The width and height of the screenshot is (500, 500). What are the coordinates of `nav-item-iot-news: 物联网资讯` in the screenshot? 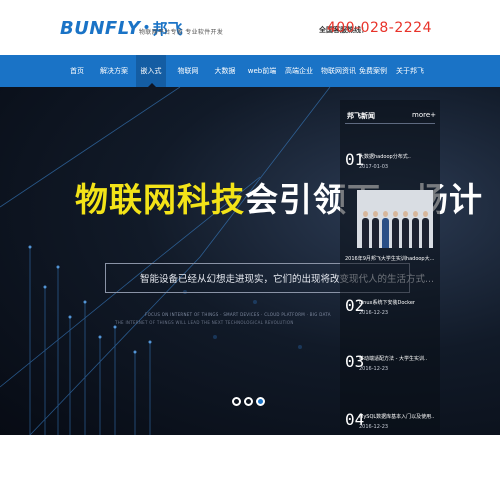 It's located at (338, 71).